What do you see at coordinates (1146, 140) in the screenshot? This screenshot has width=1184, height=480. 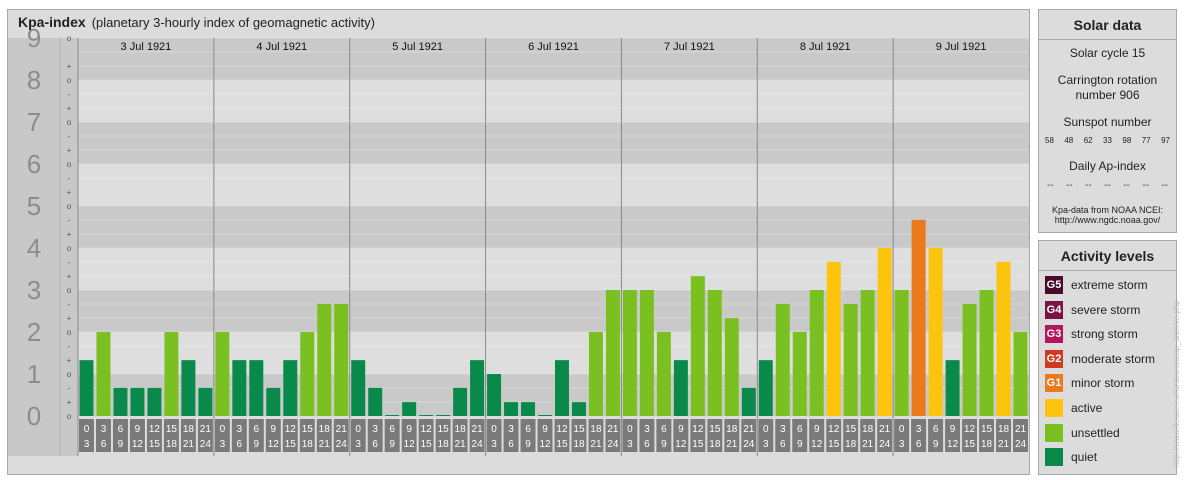 I see `sunspot-value: 77` at bounding box center [1146, 140].